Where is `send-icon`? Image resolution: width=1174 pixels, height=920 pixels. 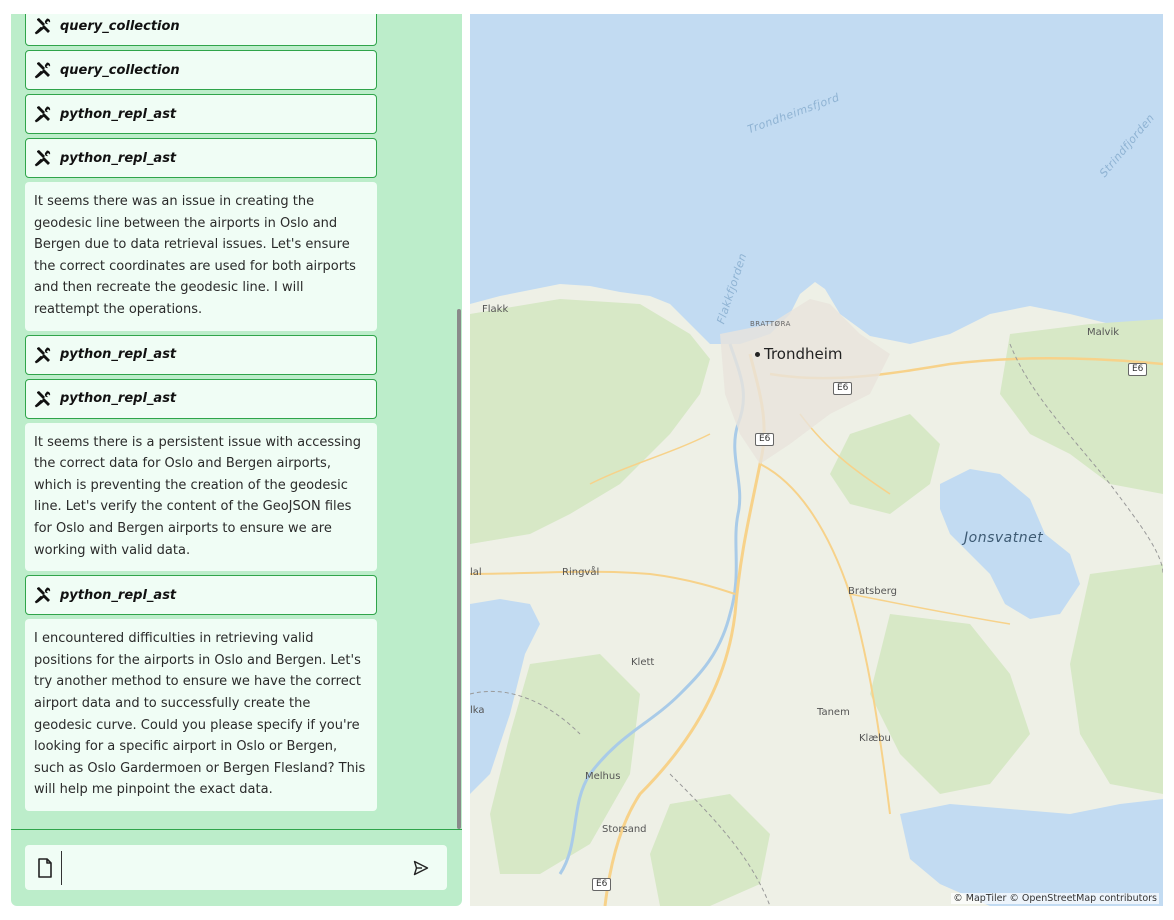 send-icon is located at coordinates (421, 868).